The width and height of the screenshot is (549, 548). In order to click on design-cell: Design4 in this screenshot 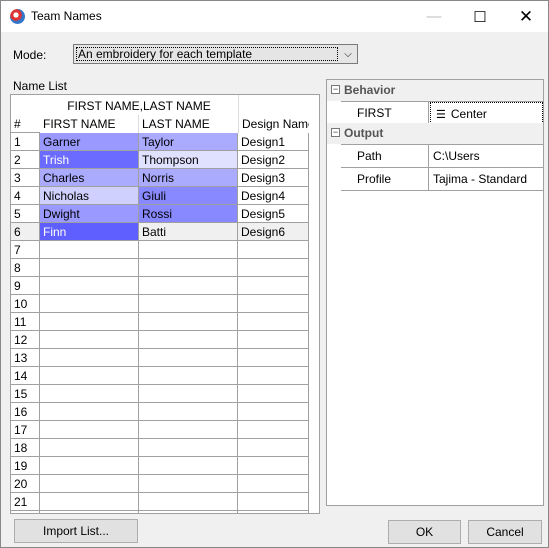, I will do `click(273, 196)`.